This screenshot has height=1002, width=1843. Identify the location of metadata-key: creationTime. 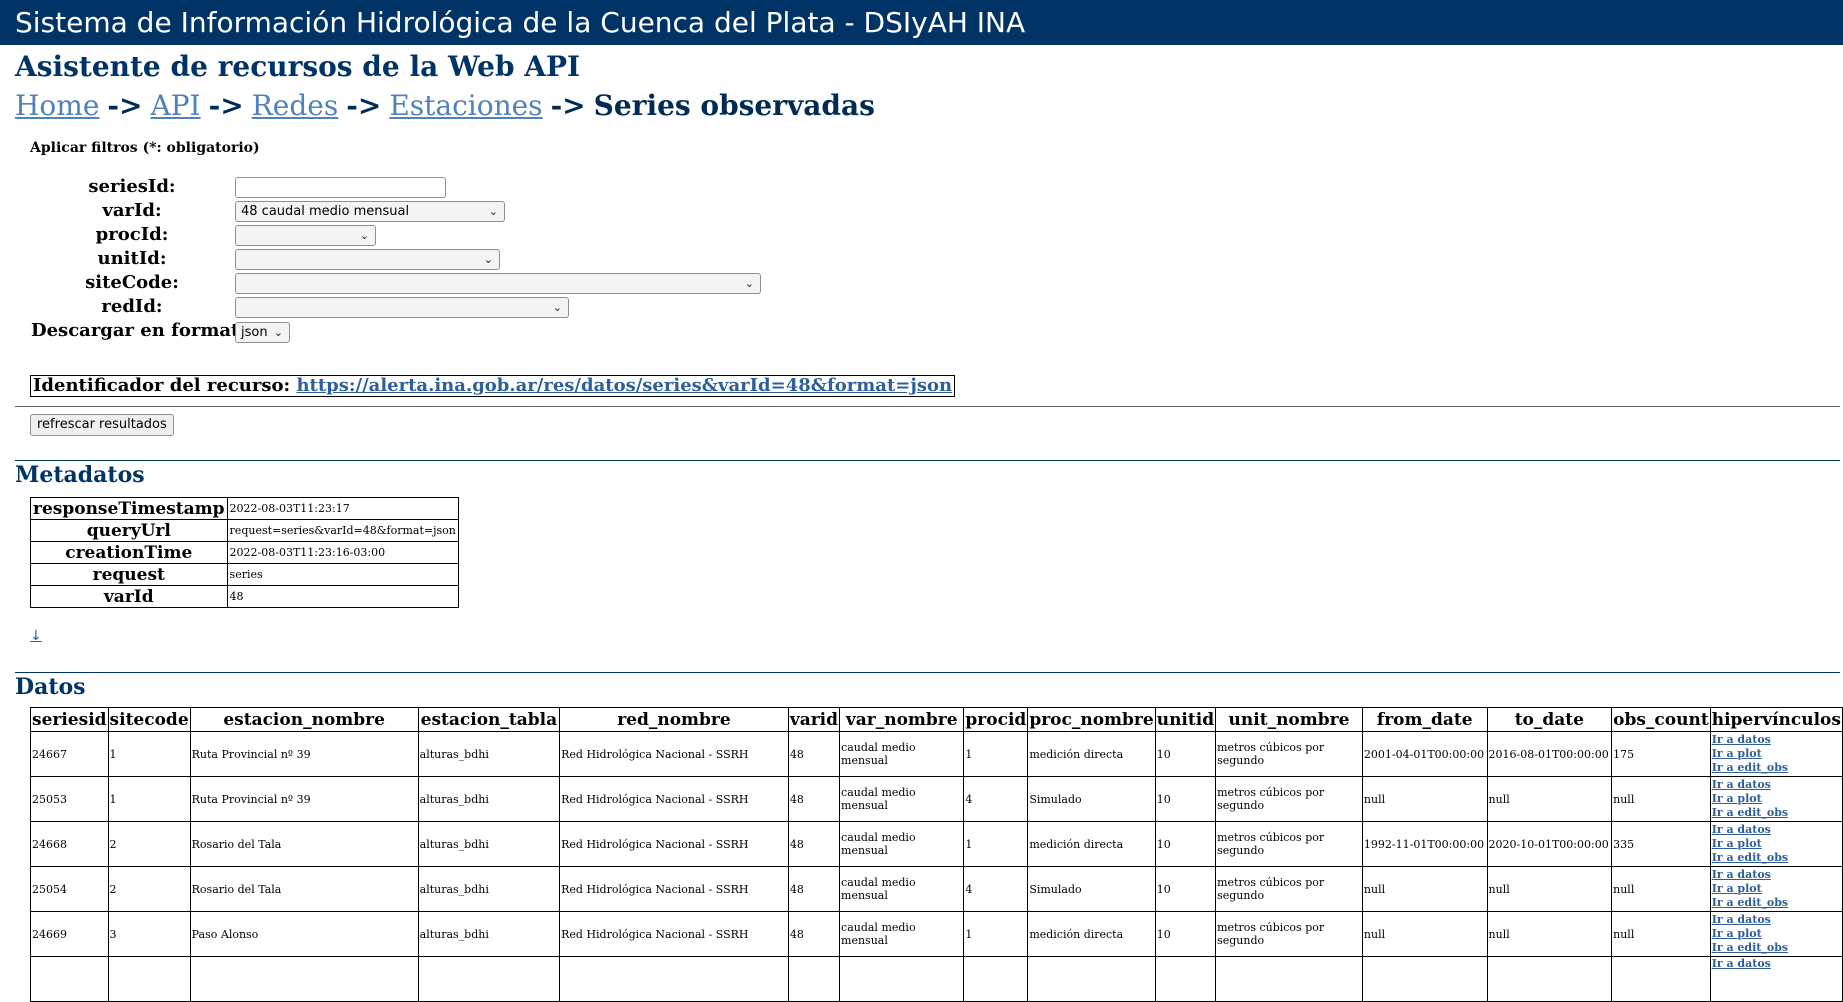
(129, 552).